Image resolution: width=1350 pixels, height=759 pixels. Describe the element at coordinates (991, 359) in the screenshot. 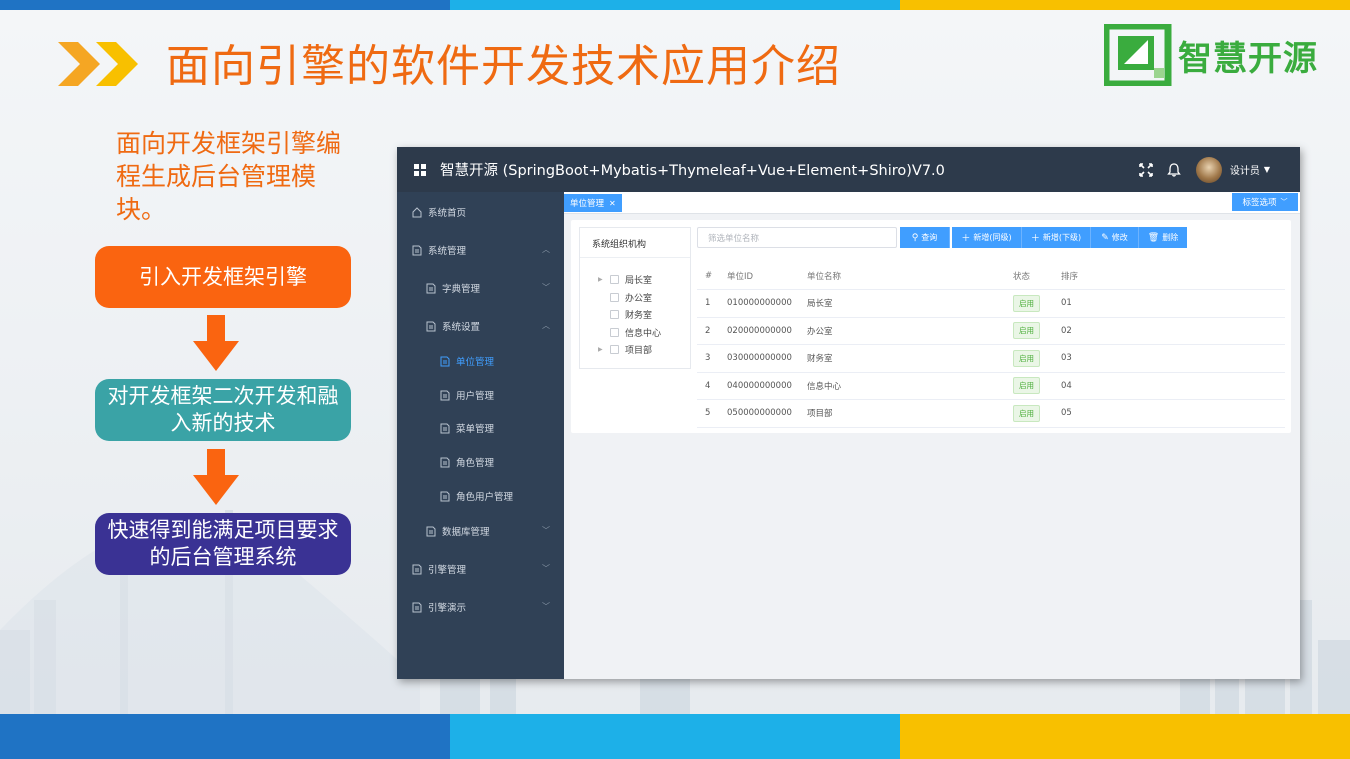

I see `table-row: 3 030000000000 财务室 启用 03` at that location.